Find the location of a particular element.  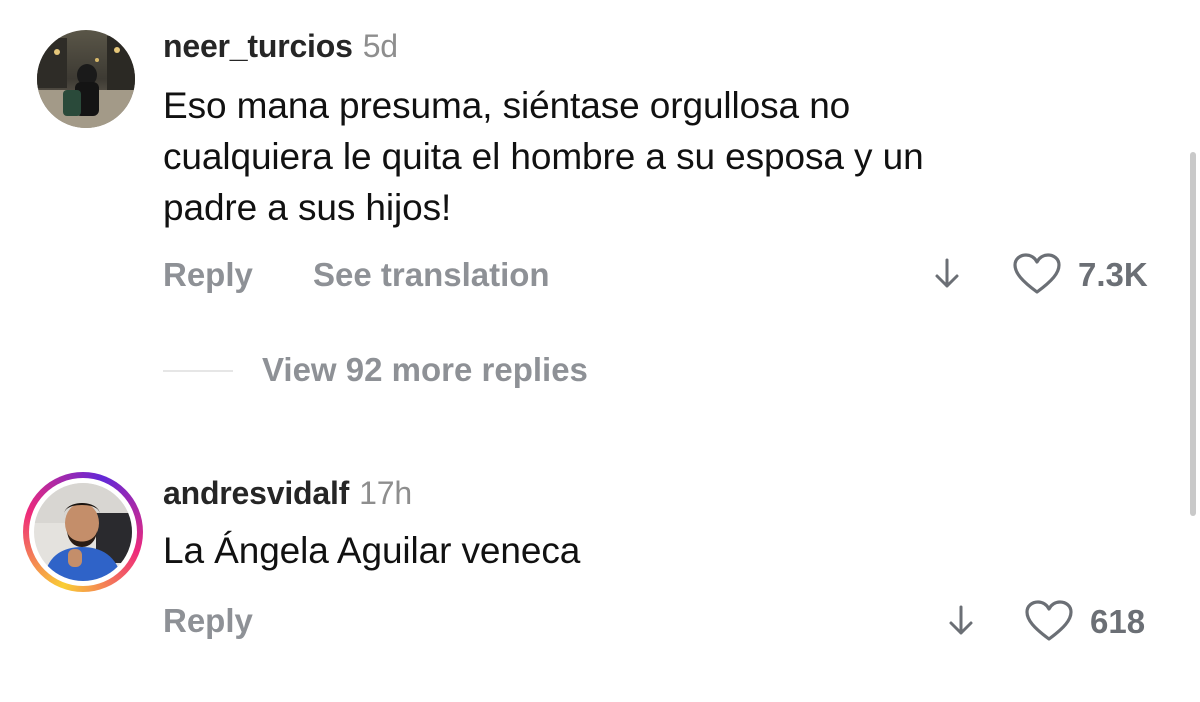

comment-username: andresvidalf 17h is located at coordinates (287, 493).